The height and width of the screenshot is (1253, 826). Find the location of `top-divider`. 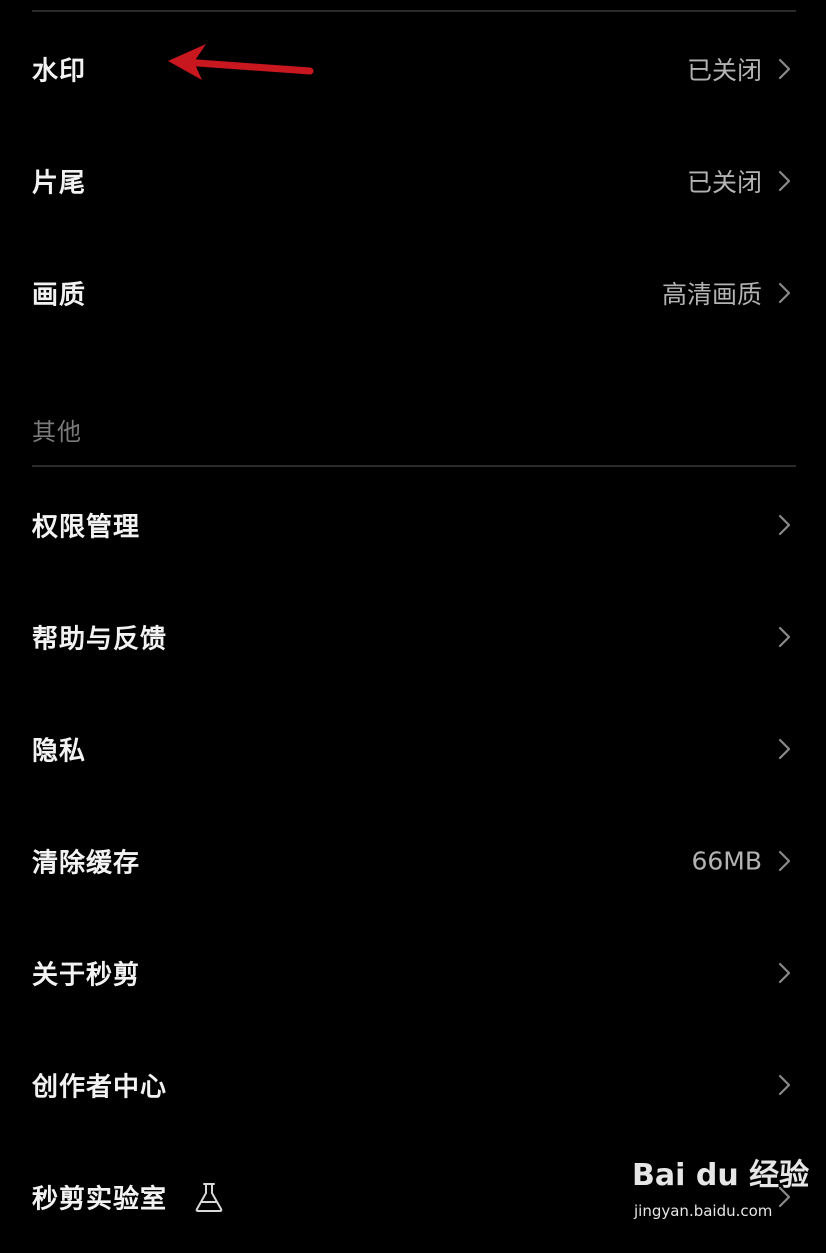

top-divider is located at coordinates (414, 11).